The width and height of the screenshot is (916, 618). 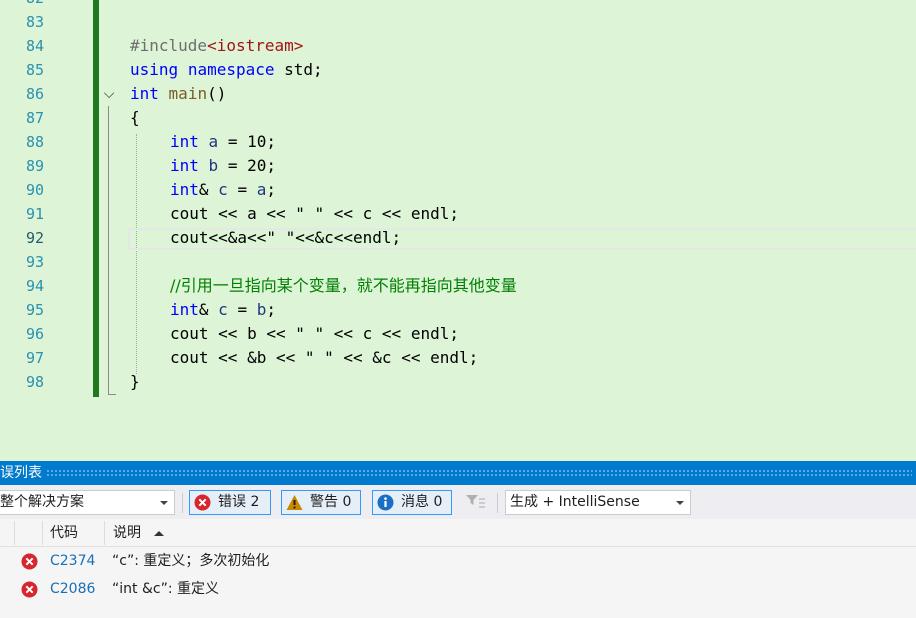 What do you see at coordinates (108, 250) in the screenshot?
I see `fold-guide-line` at bounding box center [108, 250].